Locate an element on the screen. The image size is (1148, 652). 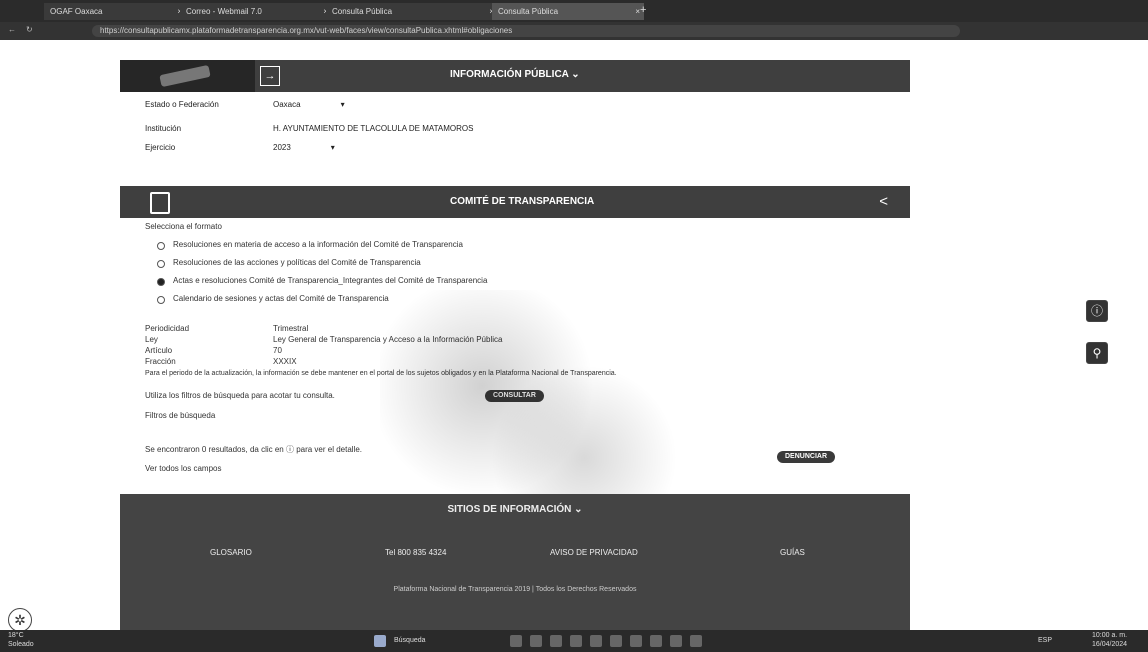
clock-date: 16/04/2024 is located at coordinates (1110, 644).